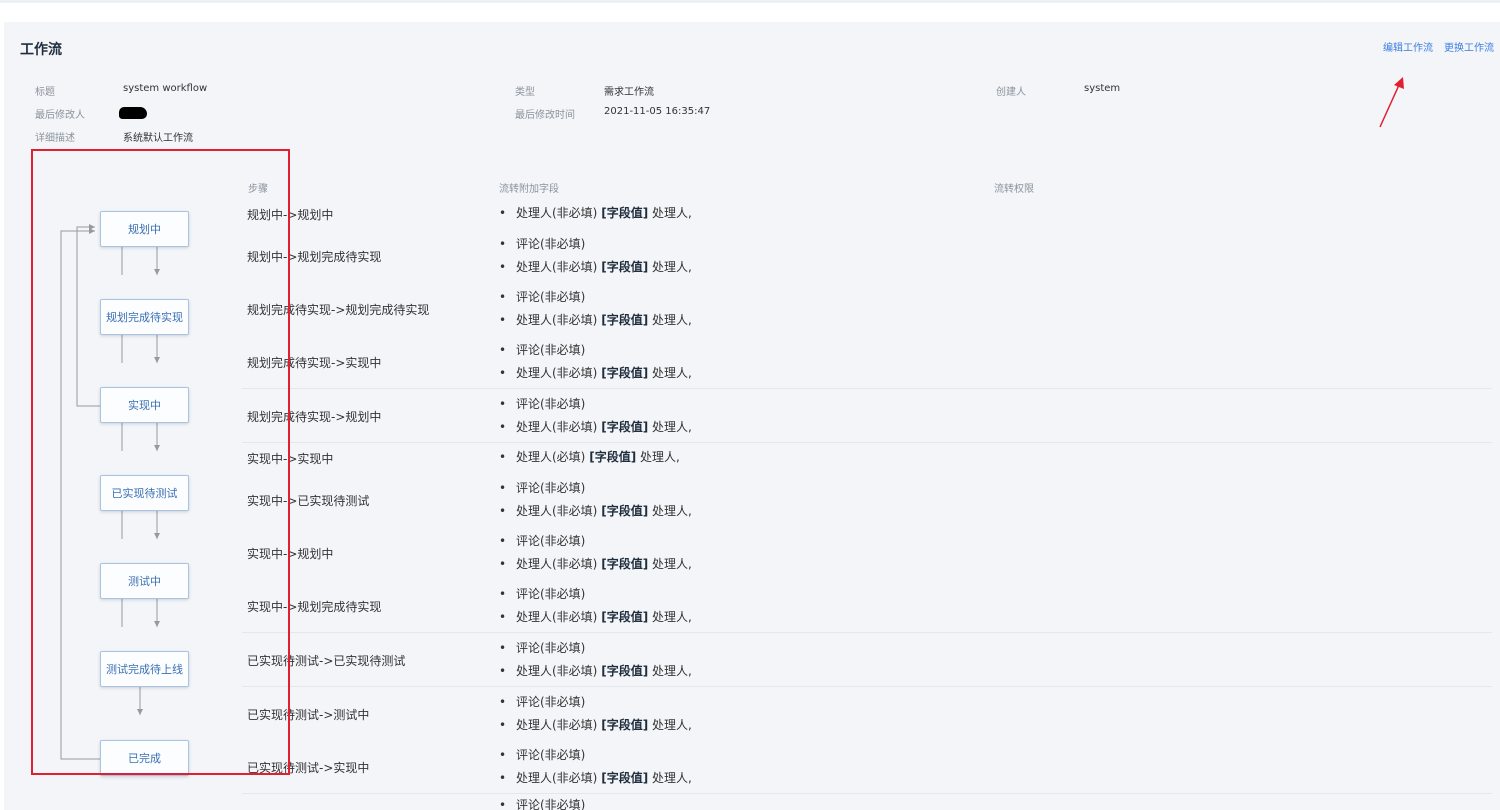 This screenshot has width=1500, height=810. What do you see at coordinates (133, 113) in the screenshot?
I see `redacted-modifier` at bounding box center [133, 113].